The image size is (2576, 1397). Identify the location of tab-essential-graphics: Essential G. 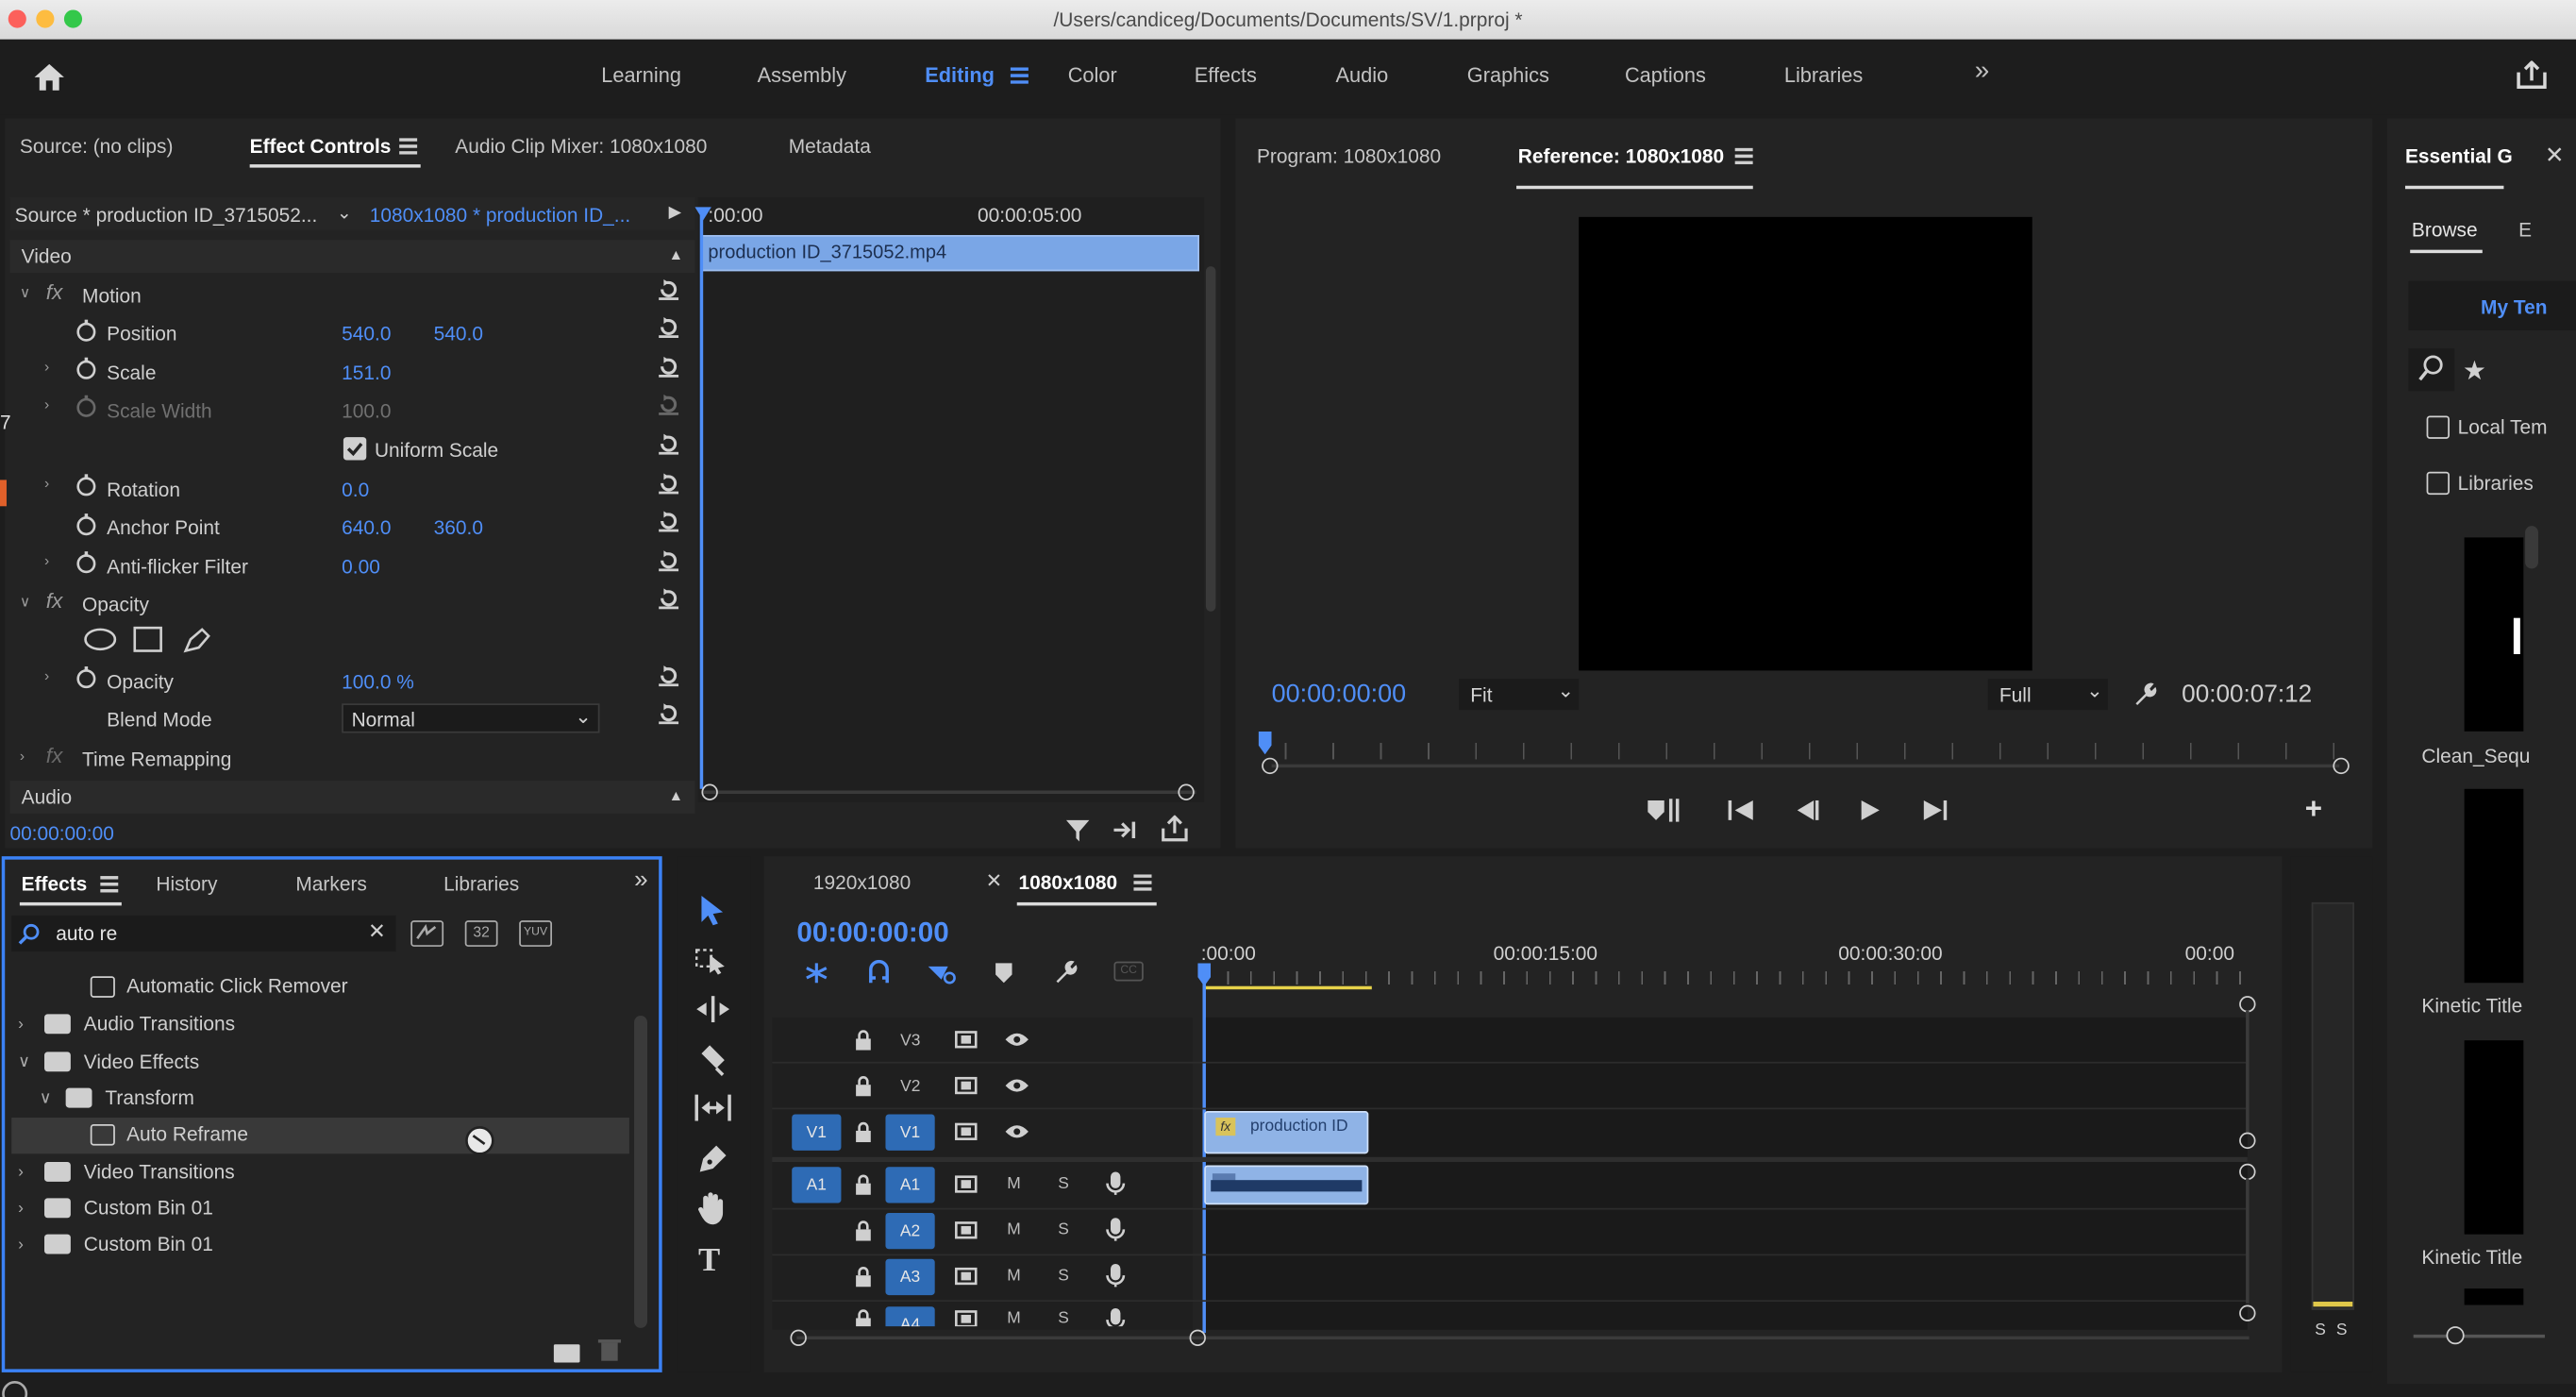
(2459, 155).